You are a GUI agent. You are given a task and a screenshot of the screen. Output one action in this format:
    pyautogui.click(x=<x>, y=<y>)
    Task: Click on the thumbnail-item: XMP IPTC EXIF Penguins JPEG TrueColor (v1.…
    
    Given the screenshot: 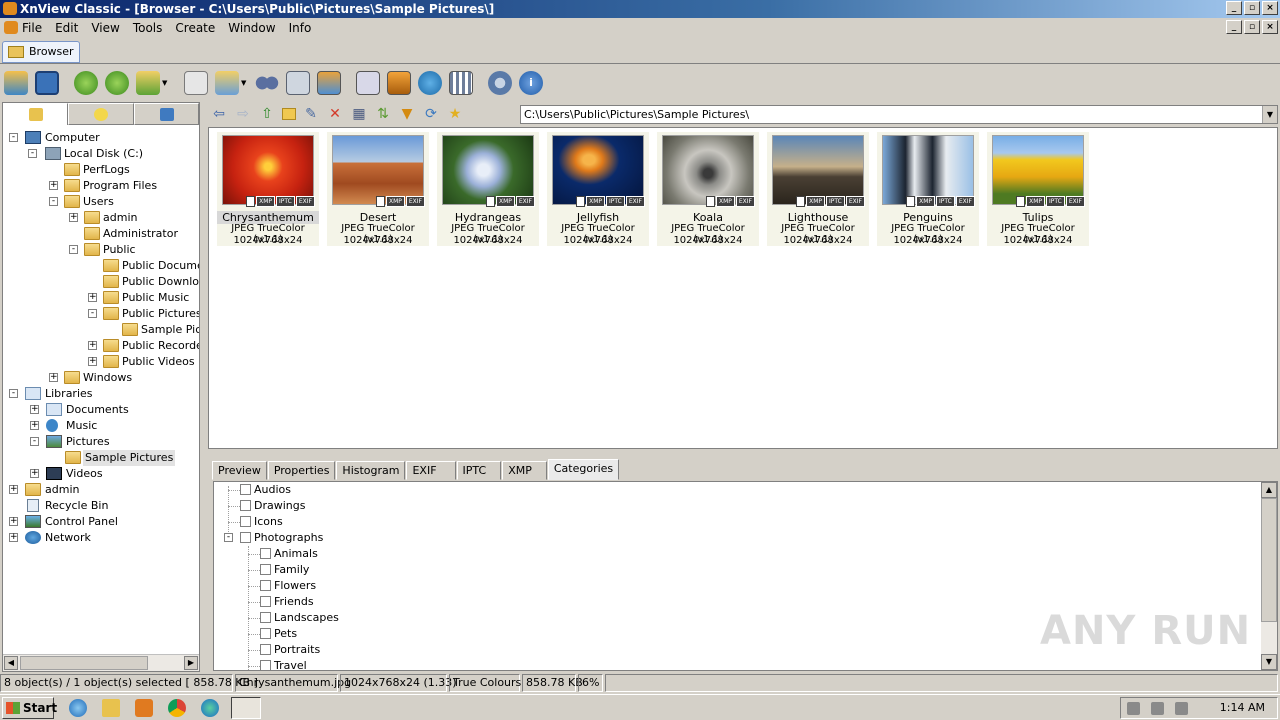 What is the action you would take?
    pyautogui.click(x=928, y=189)
    